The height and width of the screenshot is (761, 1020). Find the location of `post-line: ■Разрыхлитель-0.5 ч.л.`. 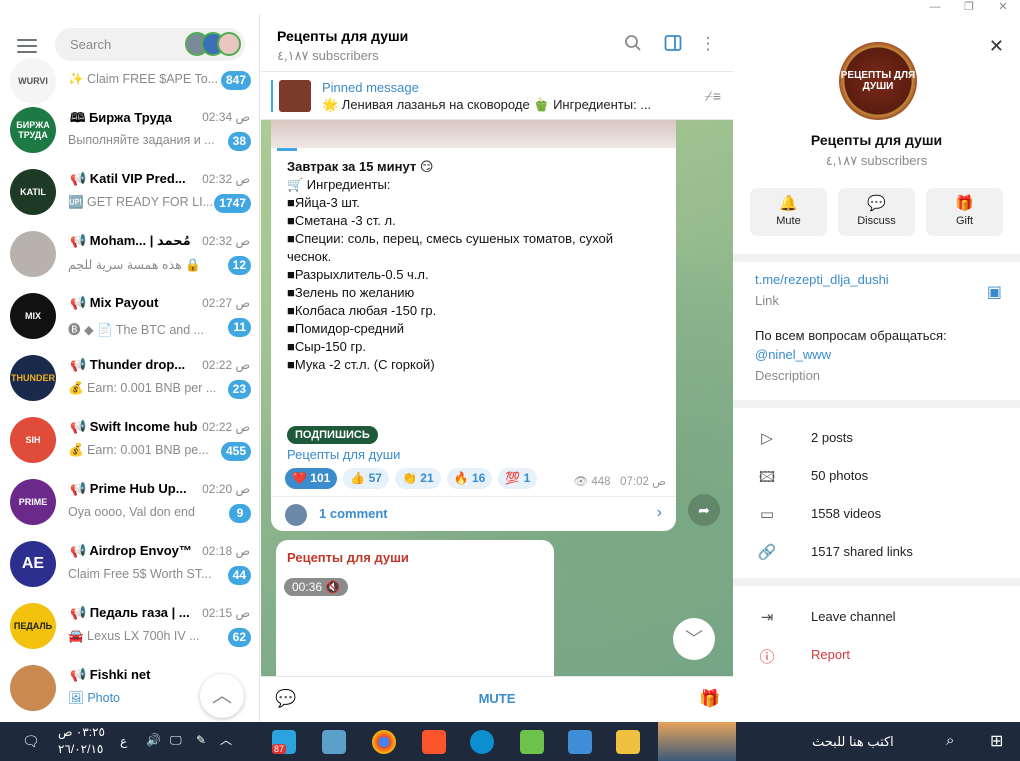

post-line: ■Разрыхлитель-0.5 ч.л. is located at coordinates (358, 274).